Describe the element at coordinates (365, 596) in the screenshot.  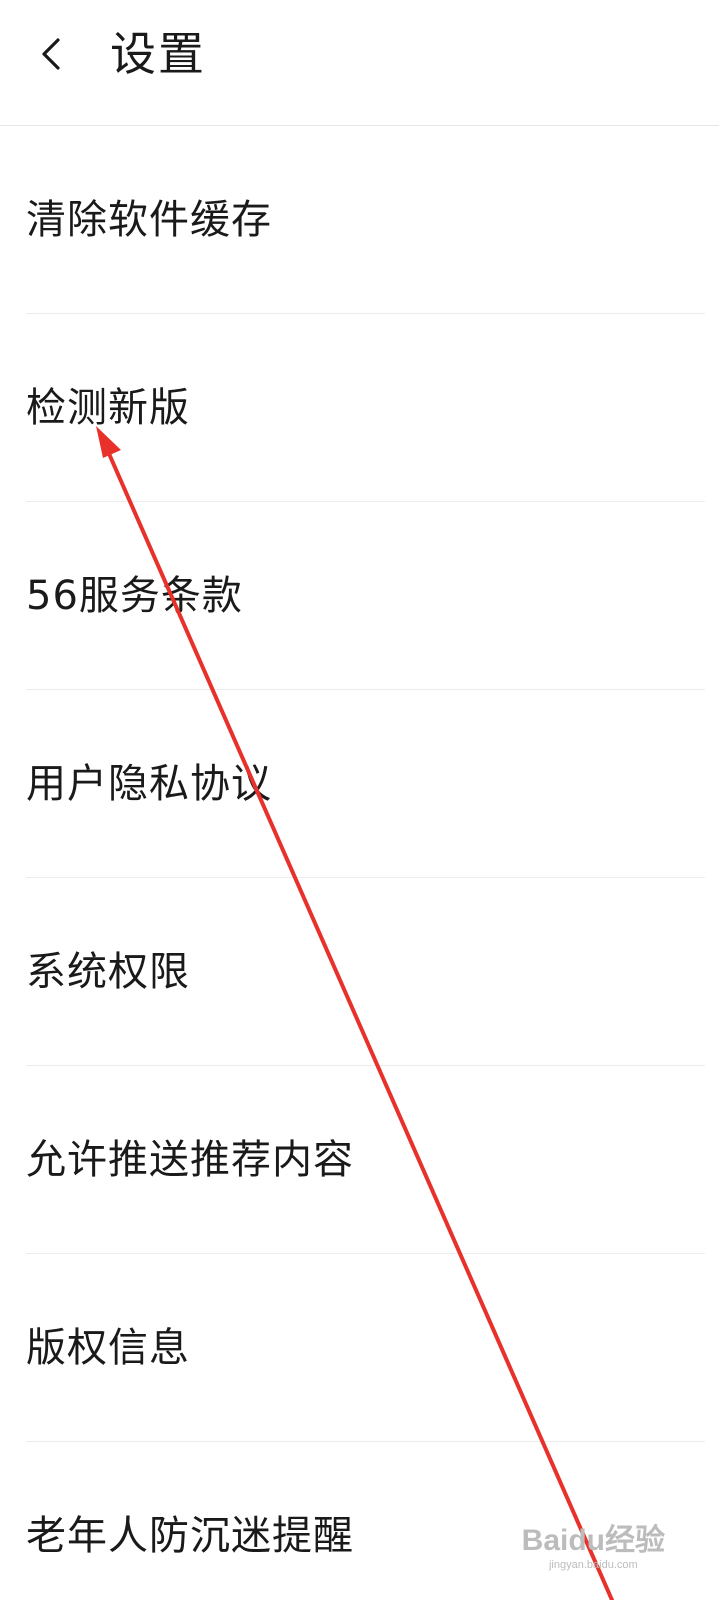
I see `settings-item-terms-of-service: 56服务条款` at that location.